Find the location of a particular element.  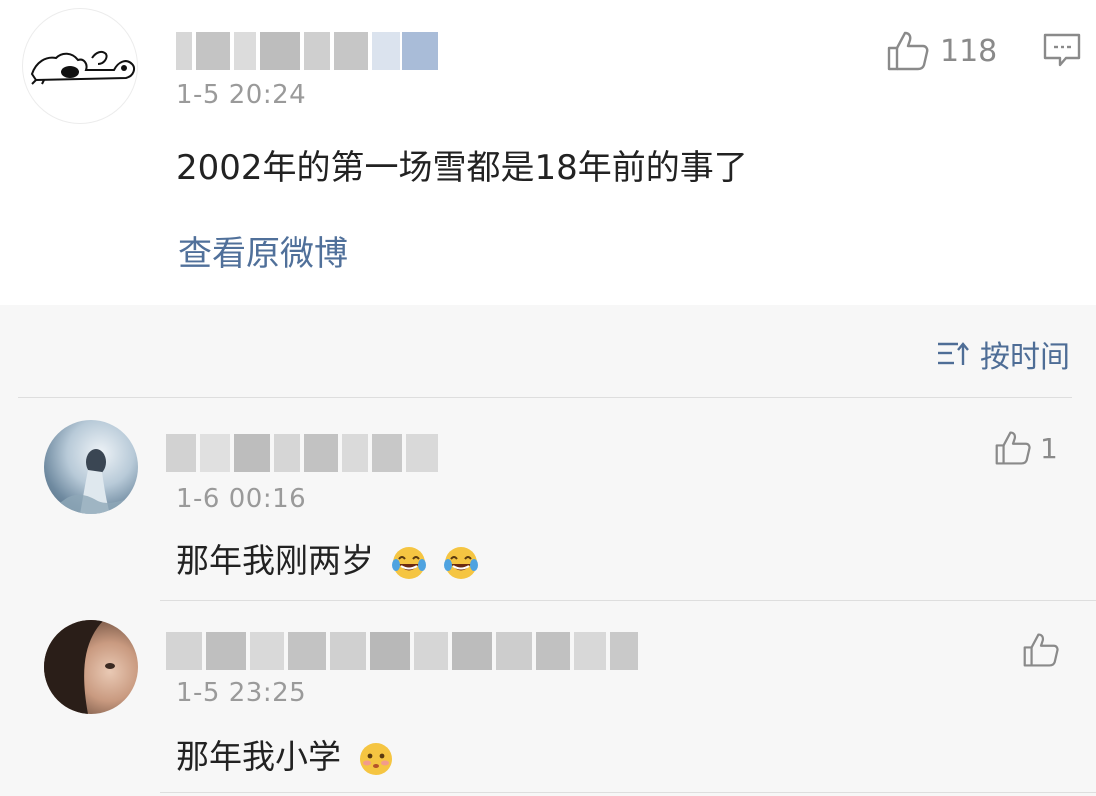

anime-girl-avatar-icon is located at coordinates (91, 481).